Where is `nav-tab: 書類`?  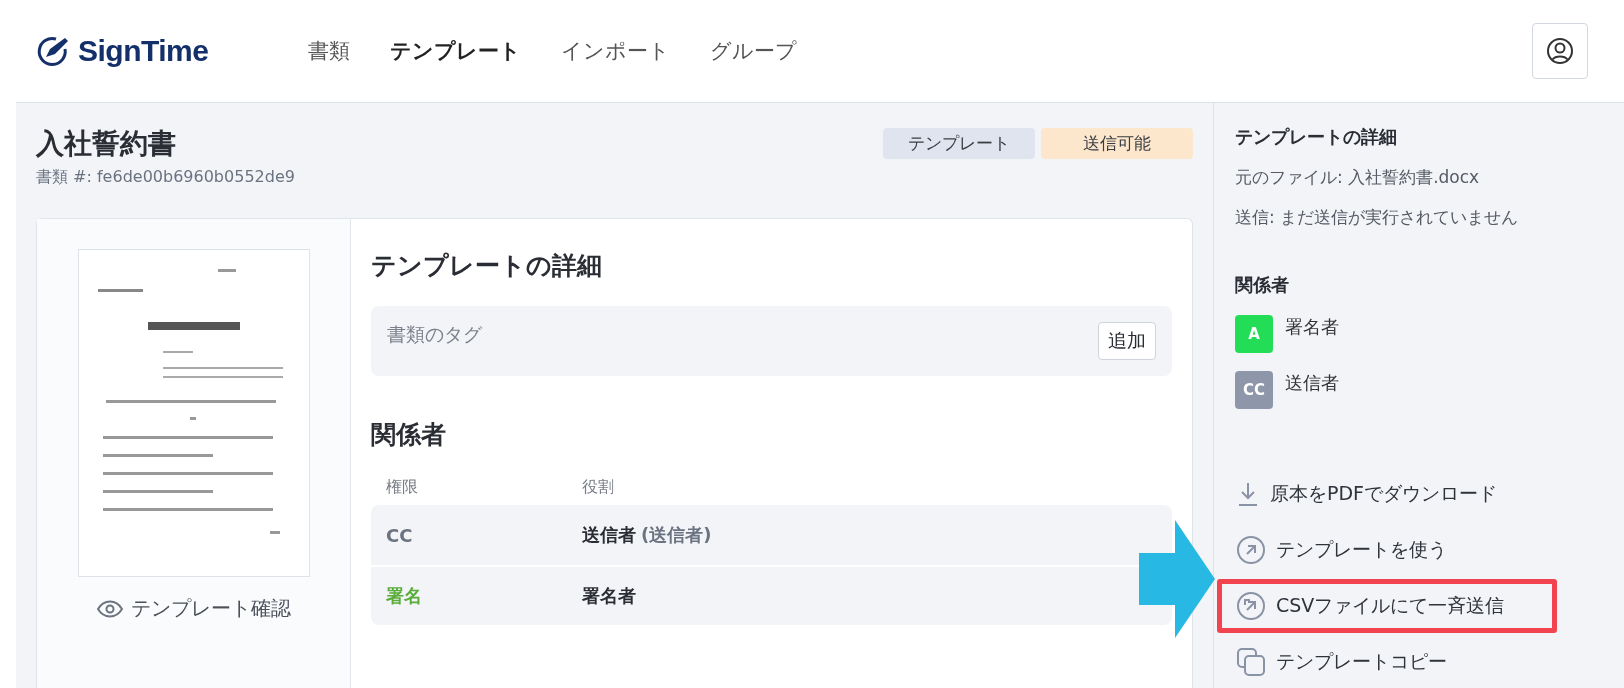 nav-tab: 書類 is located at coordinates (329, 51).